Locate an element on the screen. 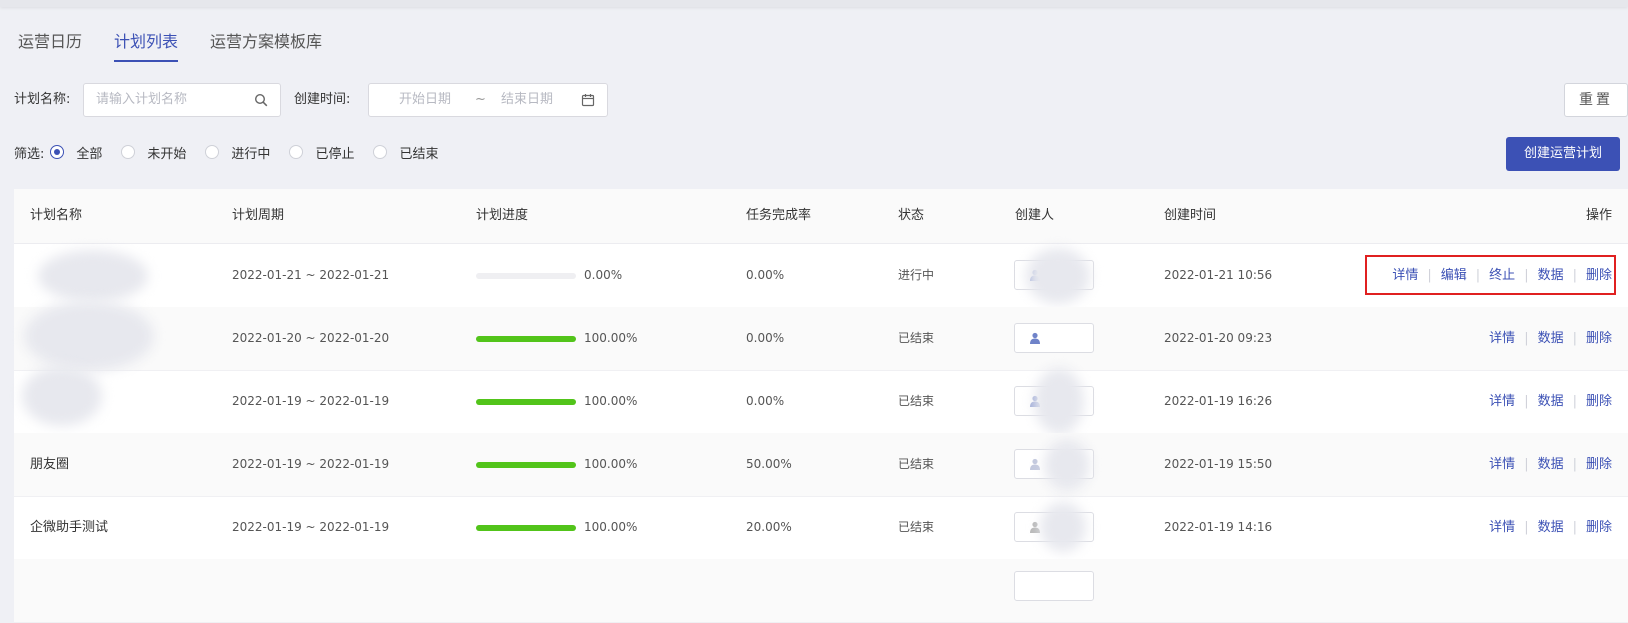 This screenshot has width=1628, height=623. task-rate: 50.00% is located at coordinates (769, 464).